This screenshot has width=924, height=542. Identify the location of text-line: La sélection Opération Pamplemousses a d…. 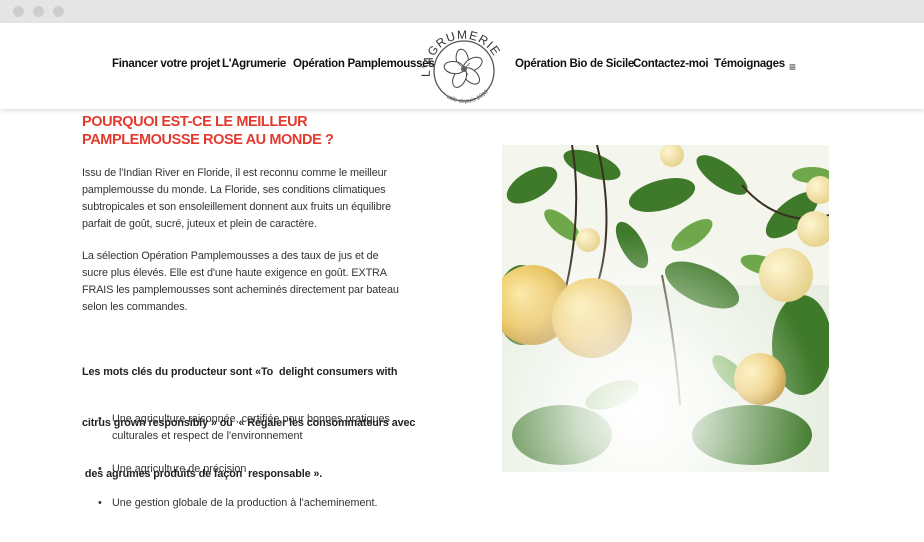
(230, 256).